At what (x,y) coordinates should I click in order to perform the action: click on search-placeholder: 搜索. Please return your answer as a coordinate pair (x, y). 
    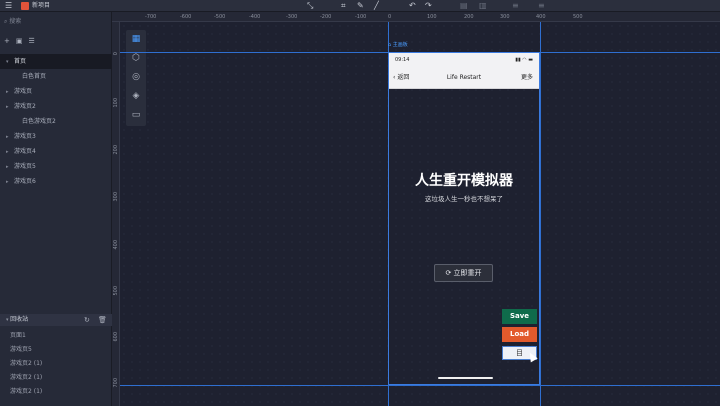
    Looking at the image, I should click on (15, 21).